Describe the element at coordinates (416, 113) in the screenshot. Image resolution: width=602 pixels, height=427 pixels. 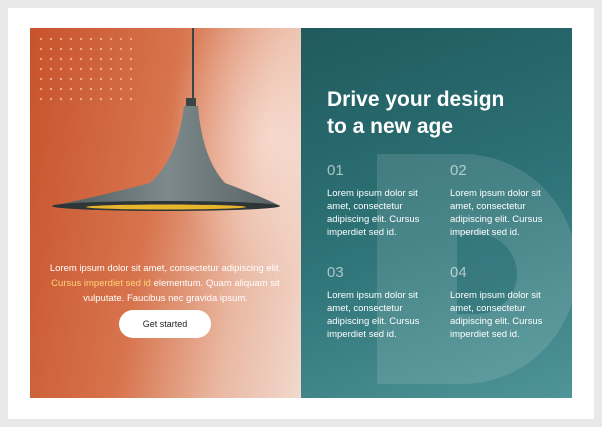
I see `page-title: Drive your design to a new age` at that location.